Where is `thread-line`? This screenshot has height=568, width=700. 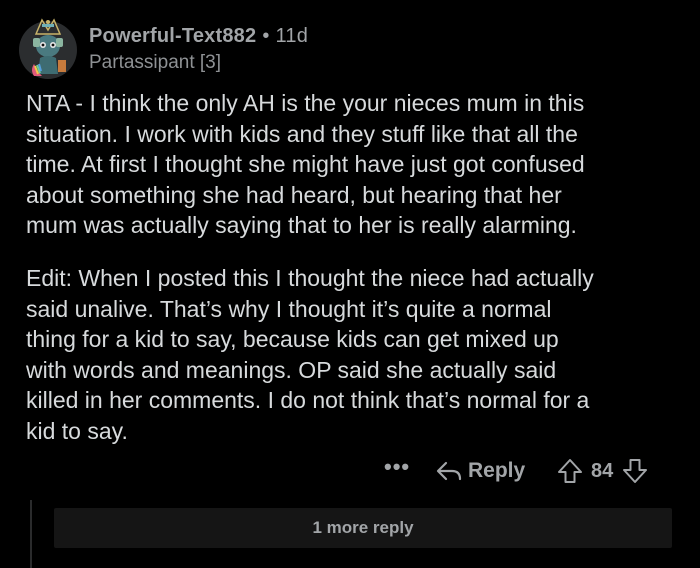 thread-line is located at coordinates (31, 534).